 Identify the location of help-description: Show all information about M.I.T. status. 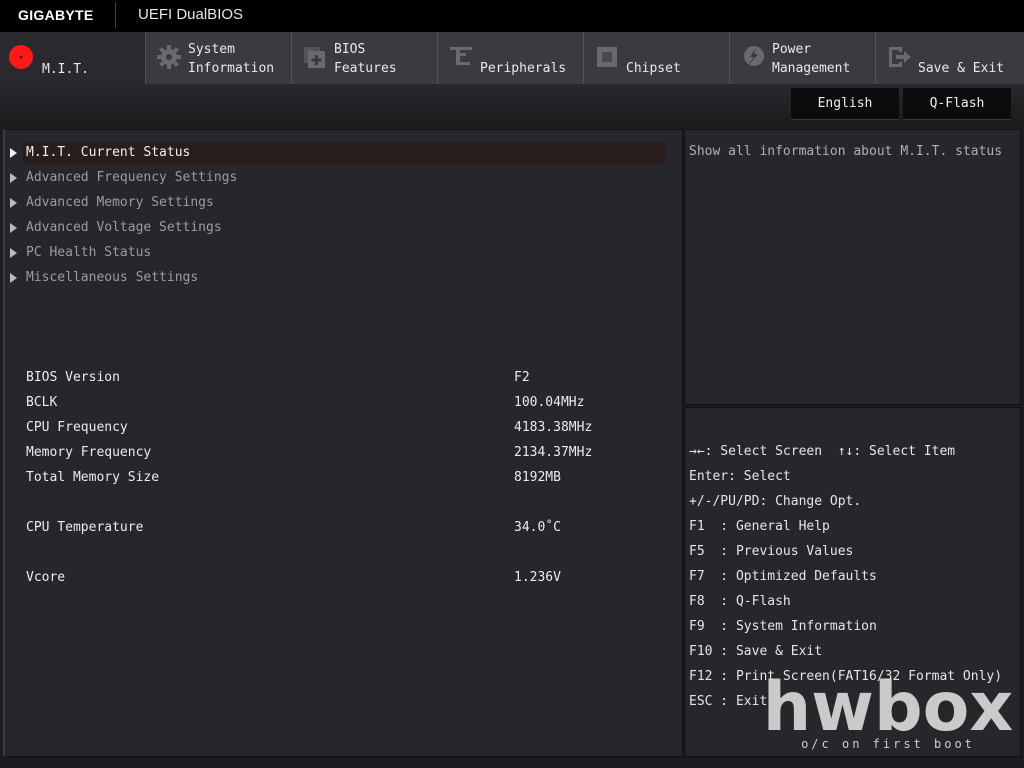
(846, 151).